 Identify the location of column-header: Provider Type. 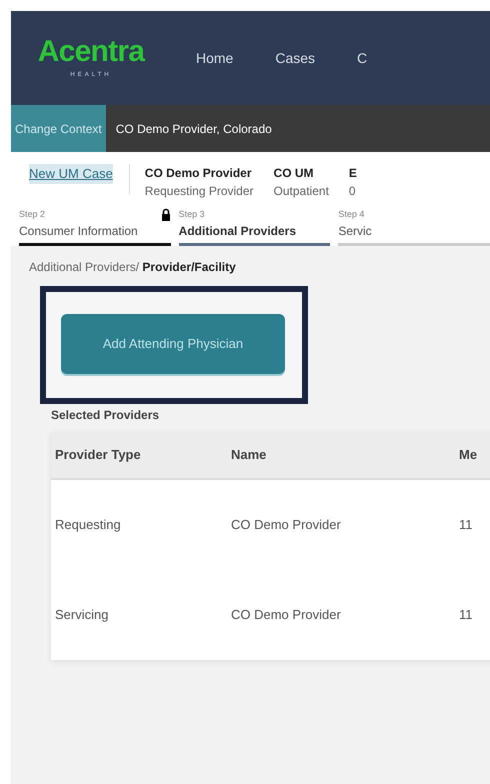
(98, 455).